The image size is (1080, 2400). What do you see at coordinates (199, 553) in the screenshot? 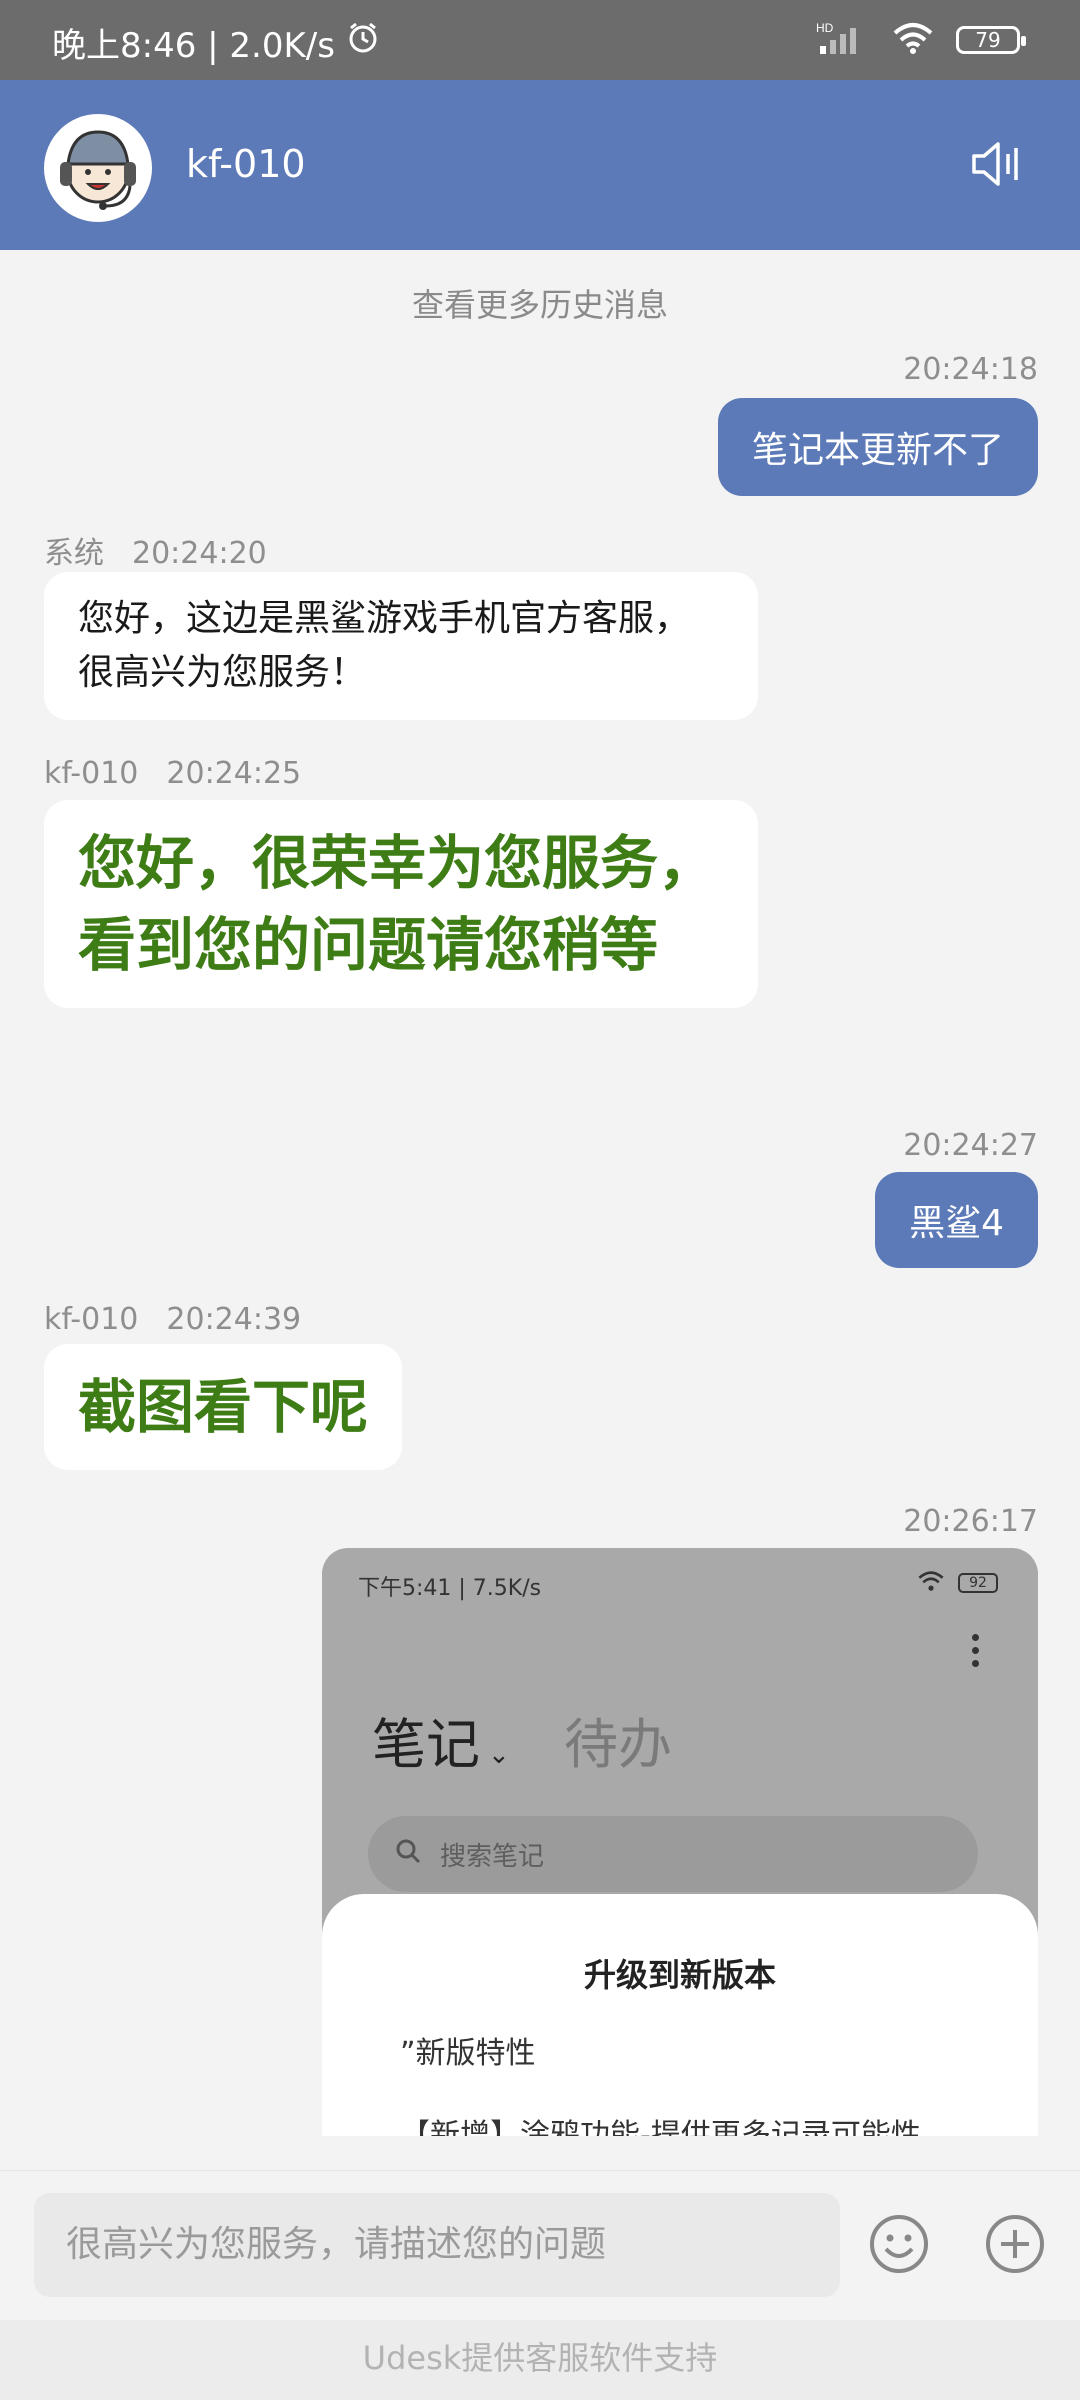
I see `message-time: 20:24:20` at bounding box center [199, 553].